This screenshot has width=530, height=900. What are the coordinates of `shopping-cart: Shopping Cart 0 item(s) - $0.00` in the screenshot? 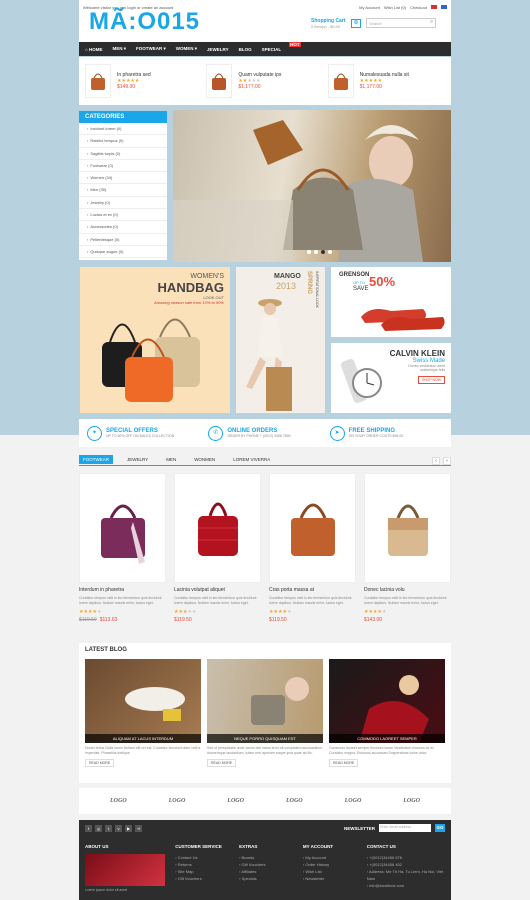 It's located at (328, 23).